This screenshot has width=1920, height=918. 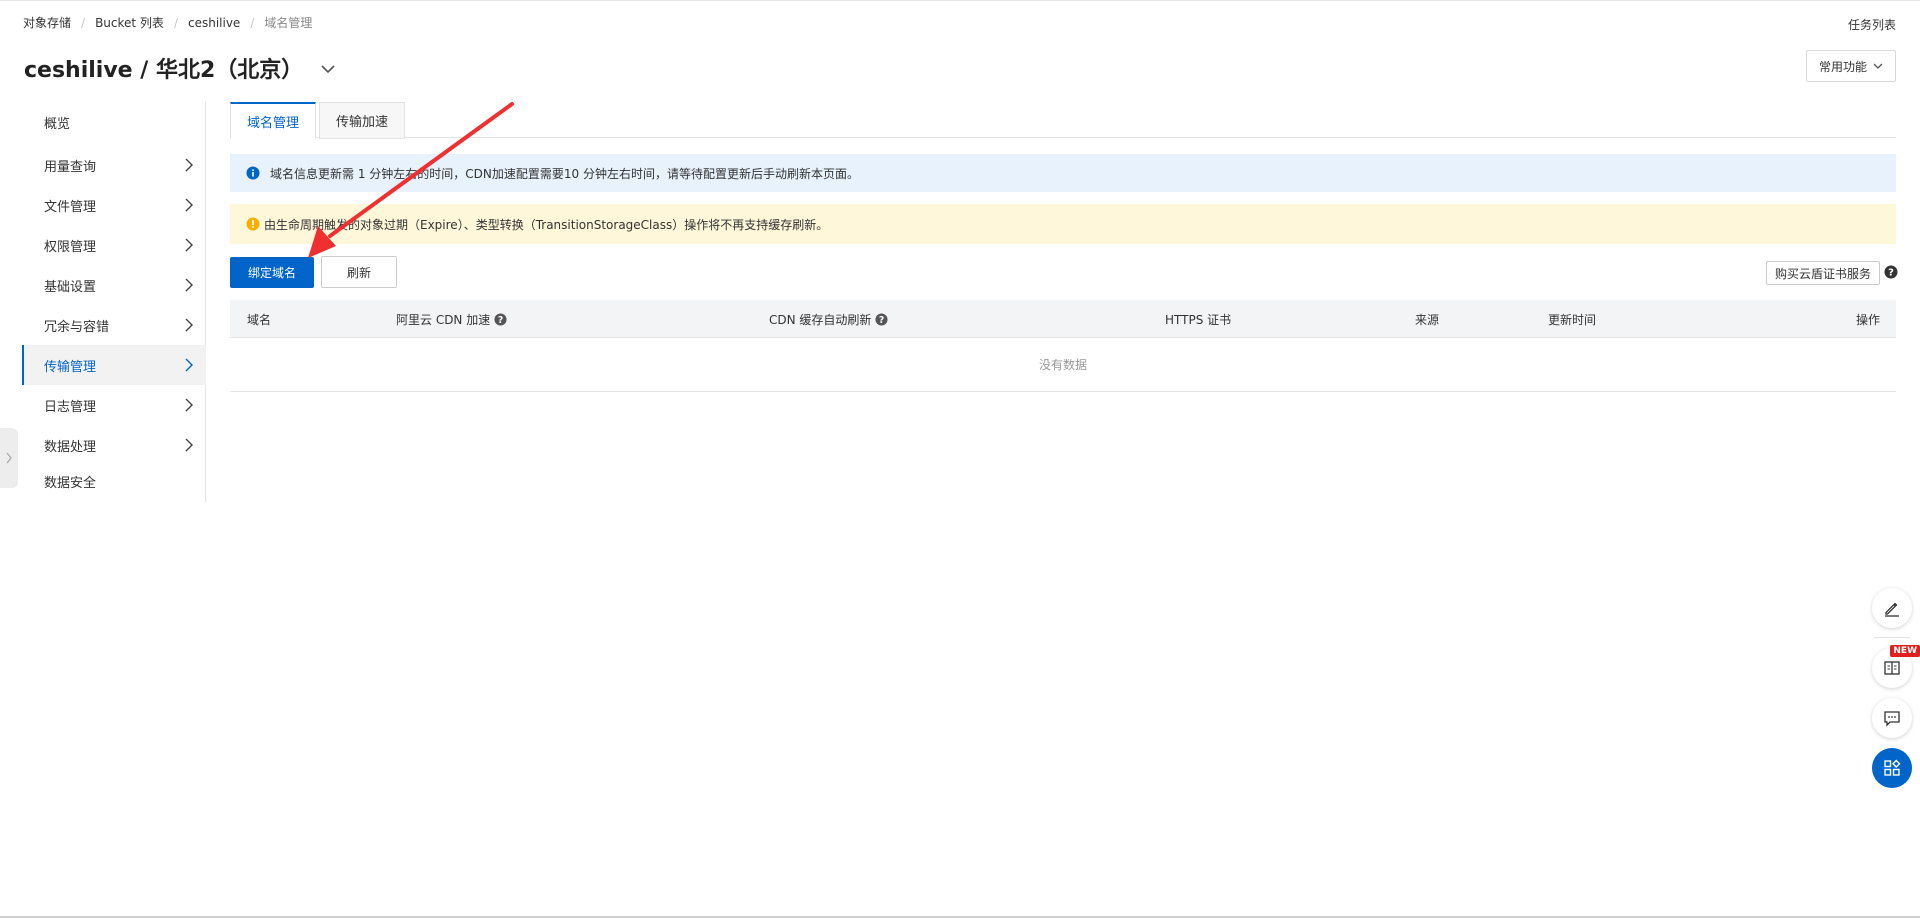 I want to click on tab-label: 传输加速, so click(x=362, y=122).